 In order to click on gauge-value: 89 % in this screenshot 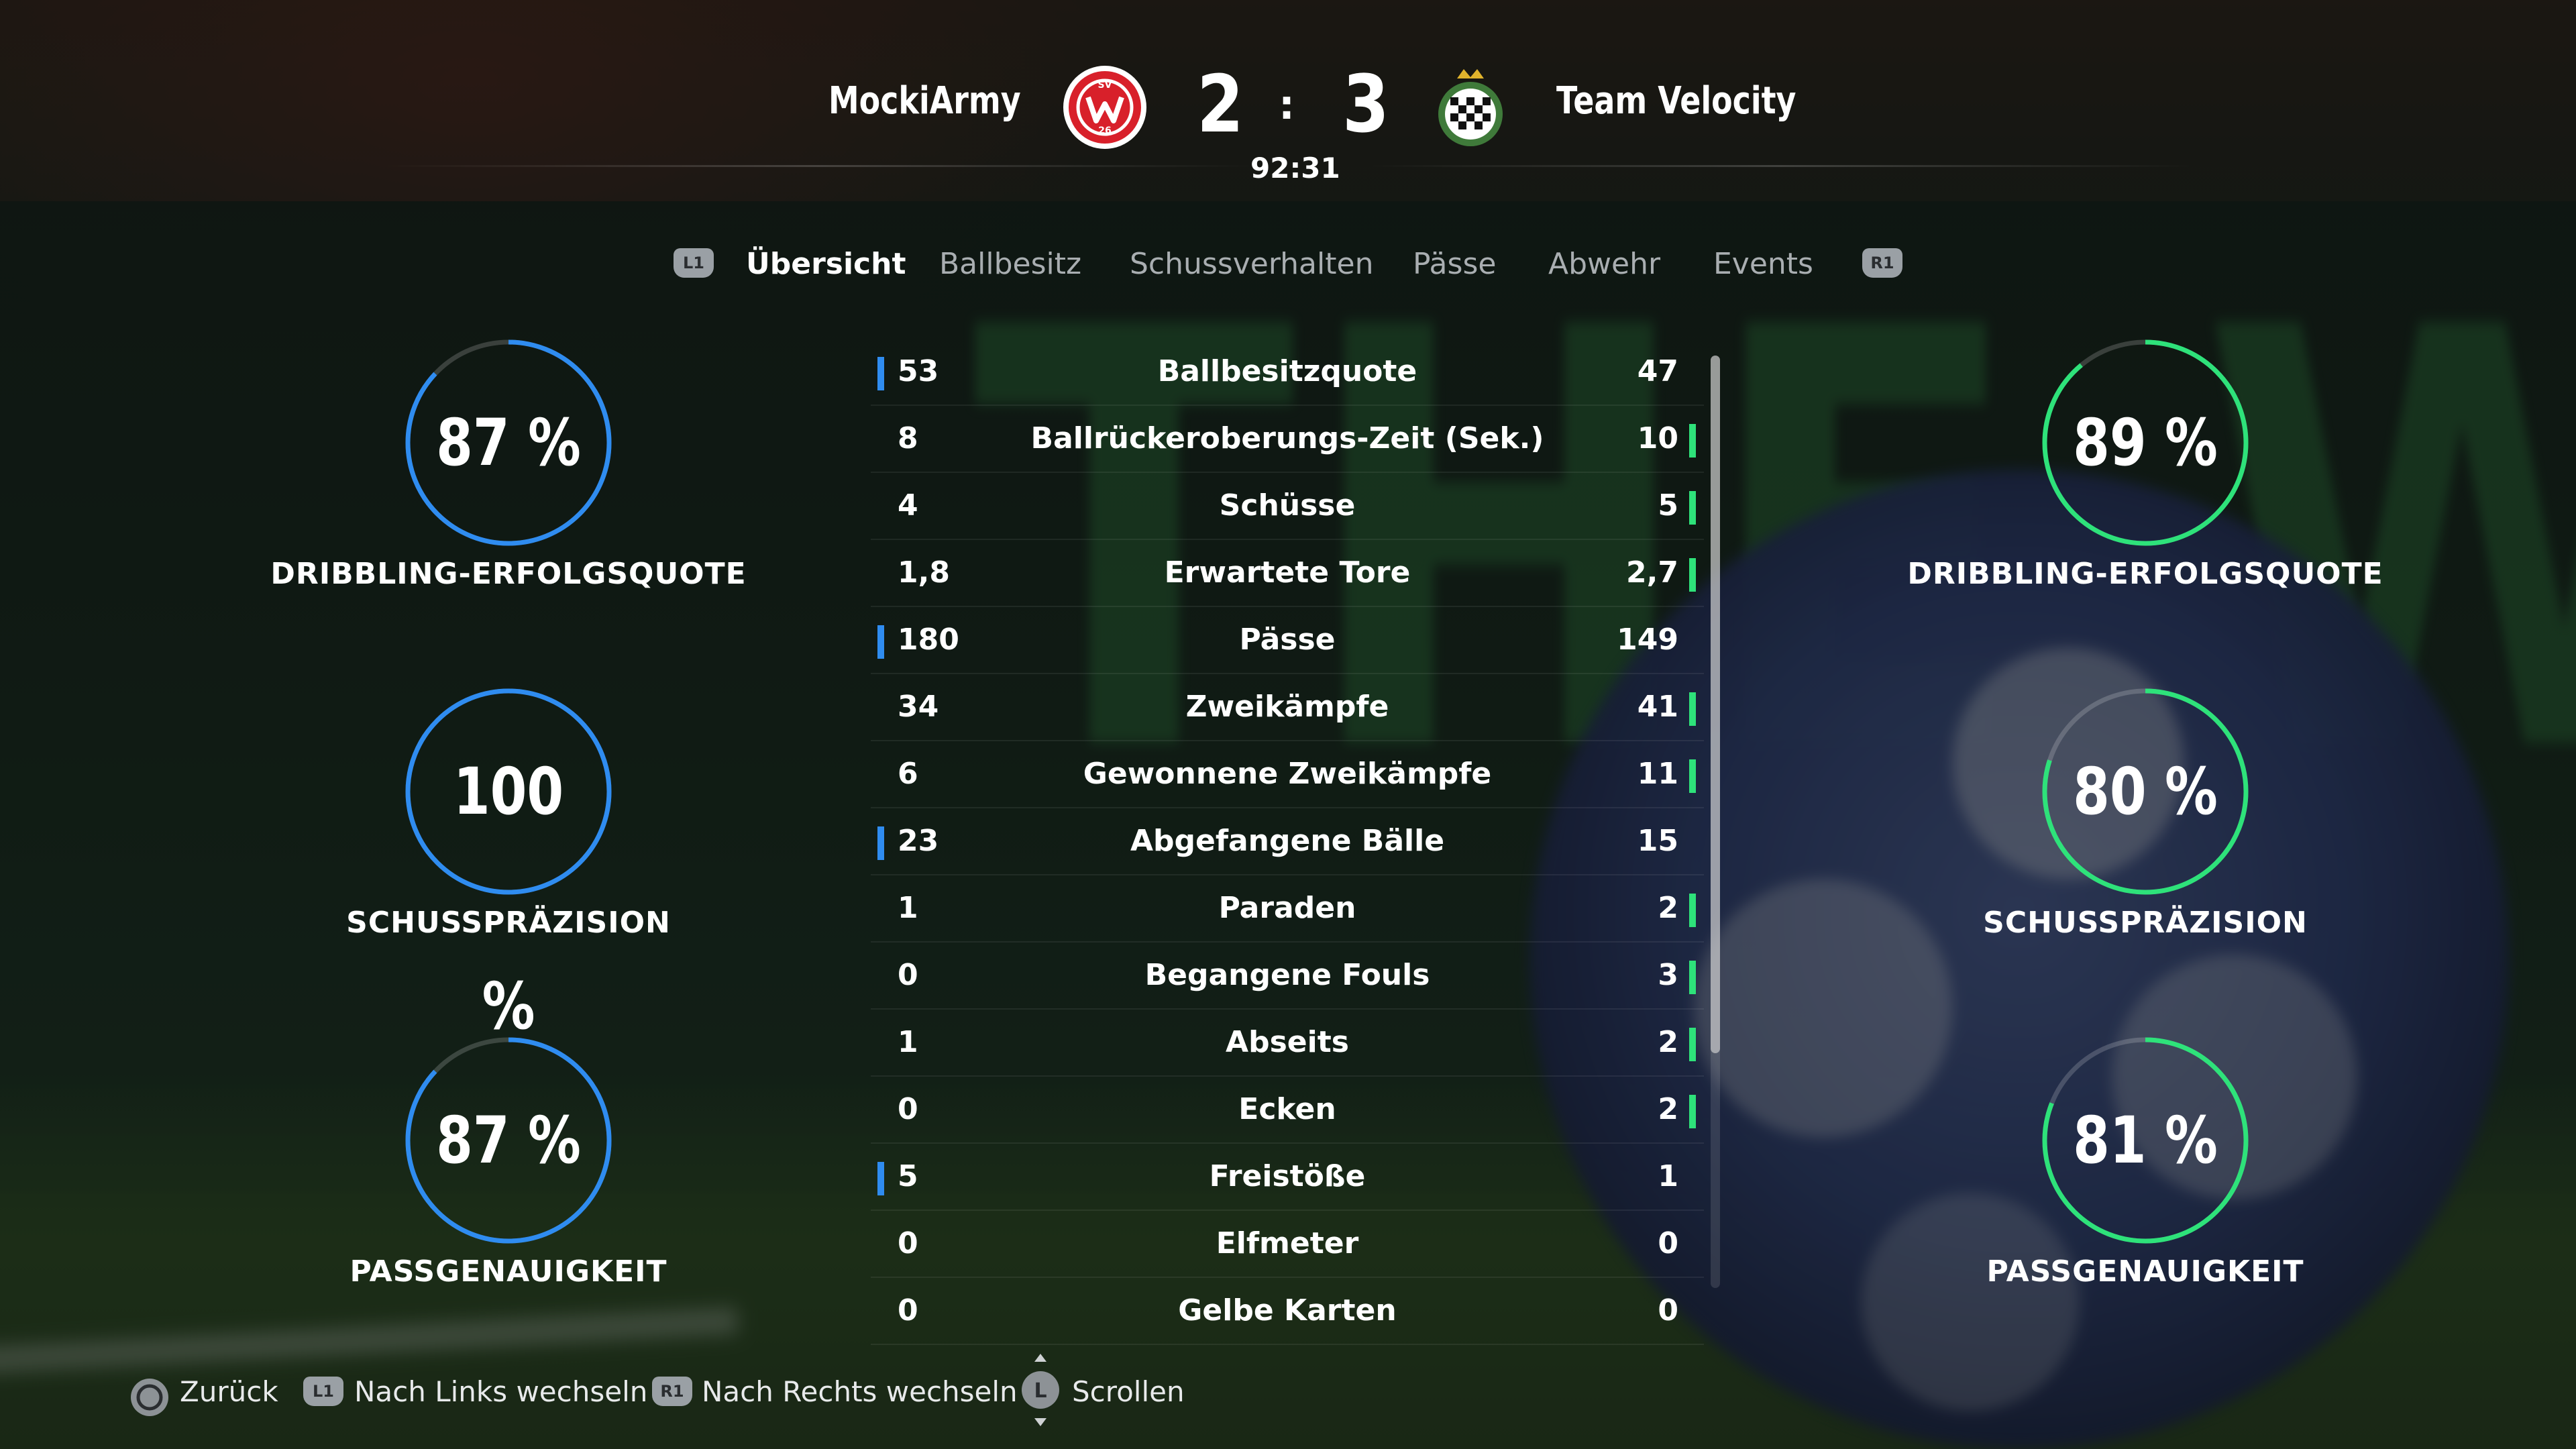, I will do `click(2145, 442)`.